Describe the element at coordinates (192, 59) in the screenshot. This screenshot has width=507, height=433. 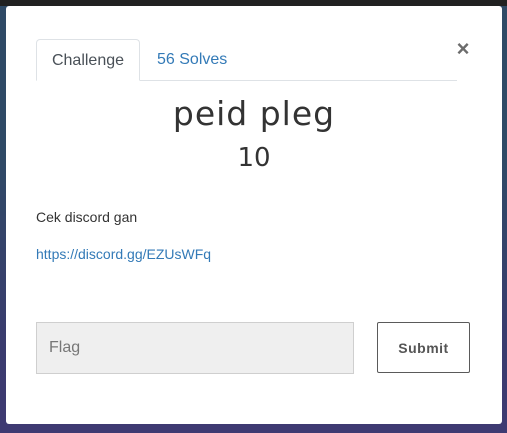
I see `tab-solves: 56 Solves` at that location.